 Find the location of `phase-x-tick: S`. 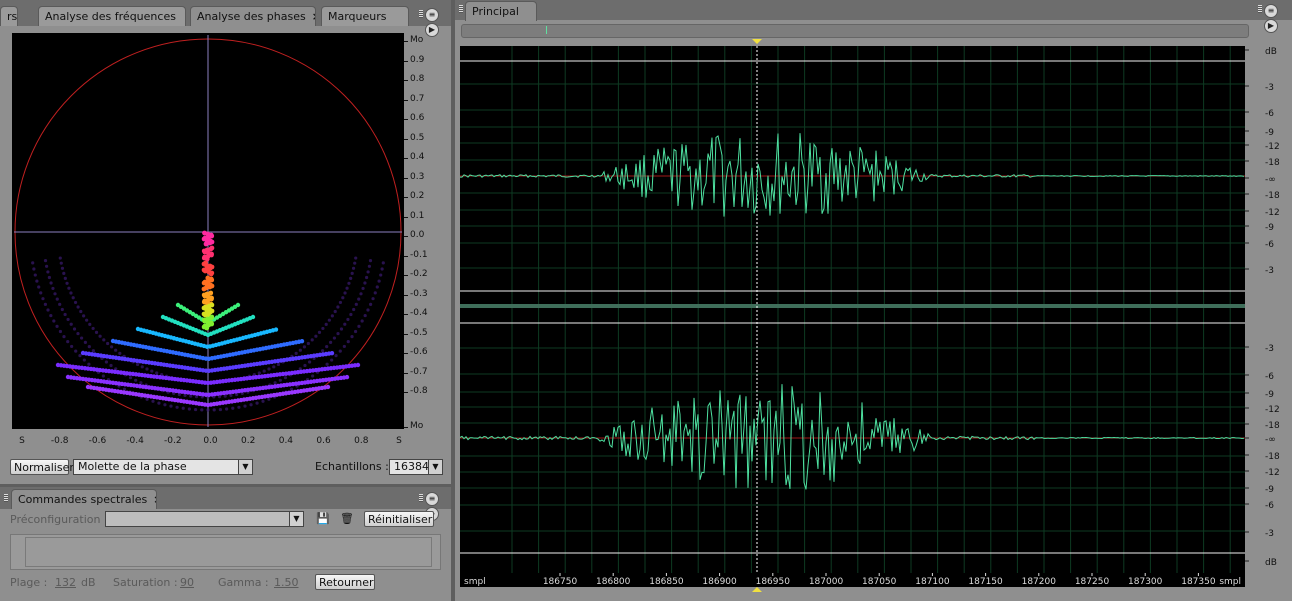

phase-x-tick: S is located at coordinates (399, 441).